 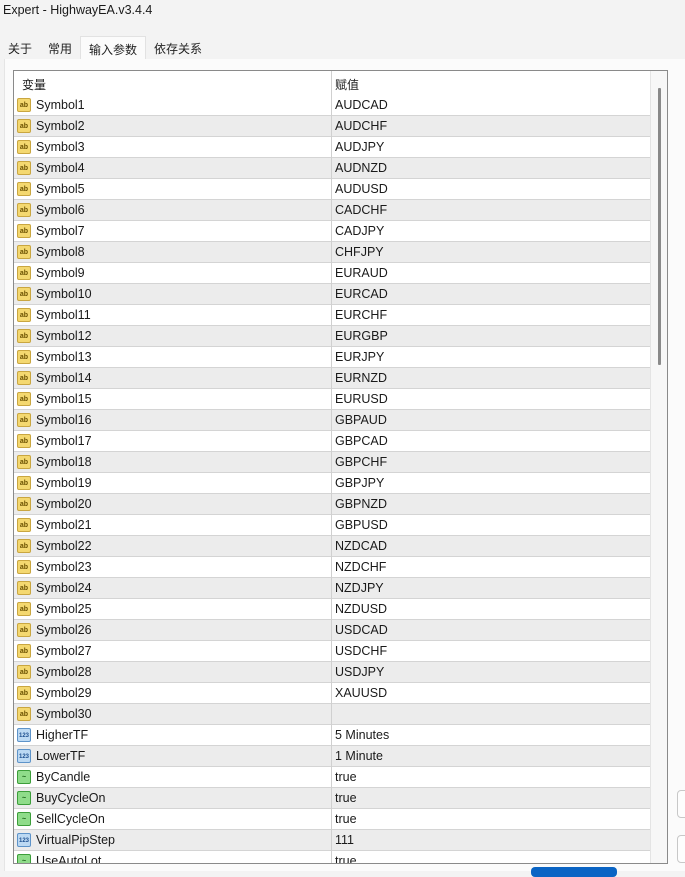 I want to click on param-value: EURCHF, so click(x=361, y=315).